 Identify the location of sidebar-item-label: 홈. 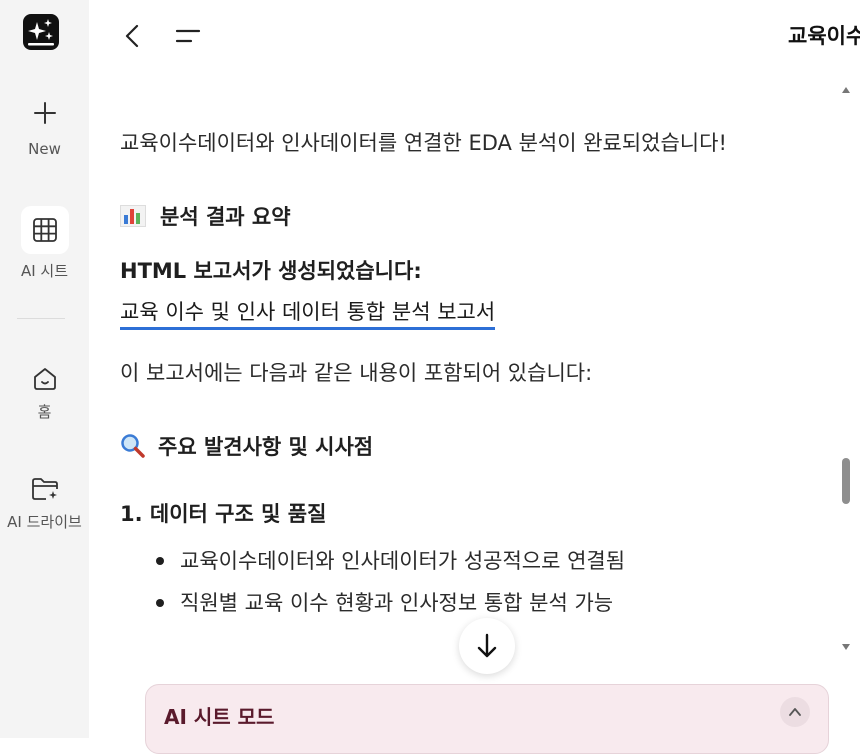
(44, 412).